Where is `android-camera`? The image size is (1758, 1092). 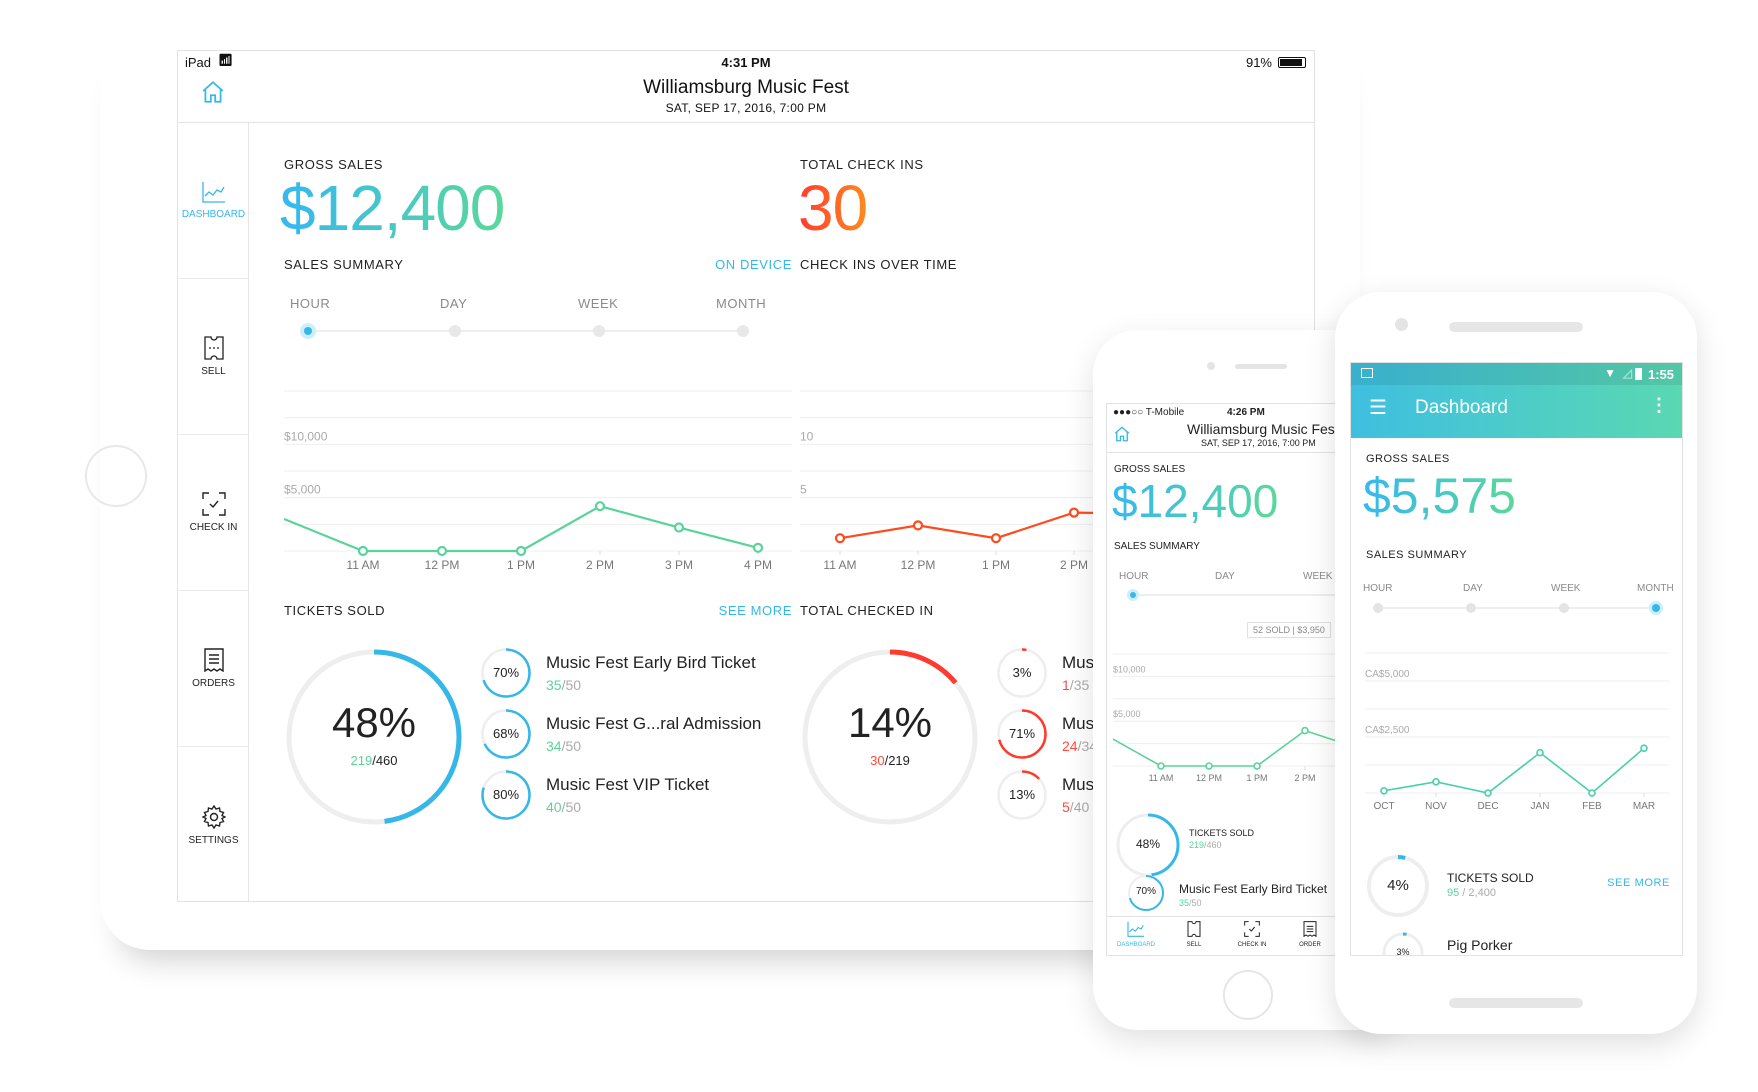 android-camera is located at coordinates (1401, 324).